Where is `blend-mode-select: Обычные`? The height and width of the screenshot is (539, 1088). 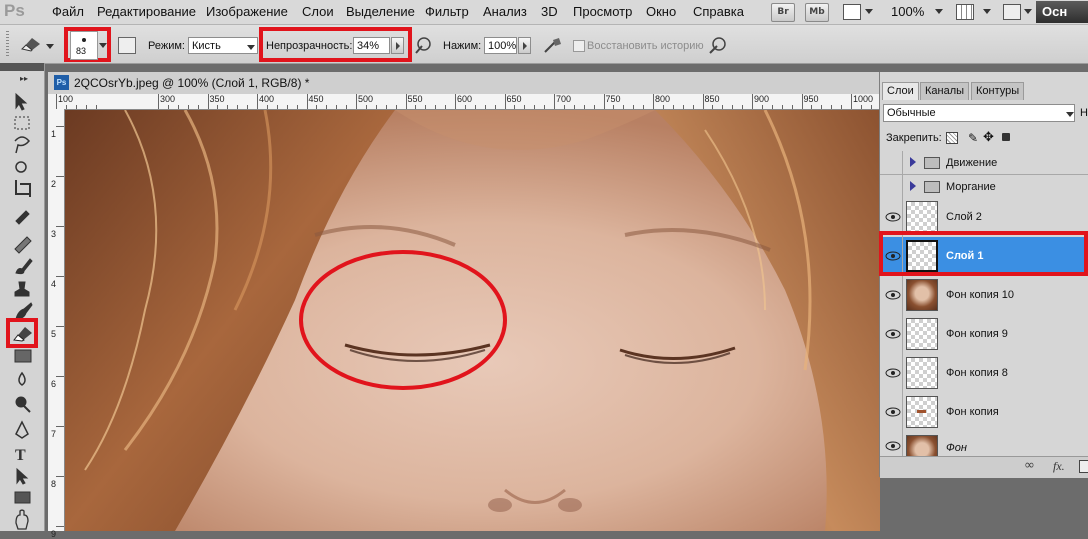 blend-mode-select: Обычные is located at coordinates (979, 113).